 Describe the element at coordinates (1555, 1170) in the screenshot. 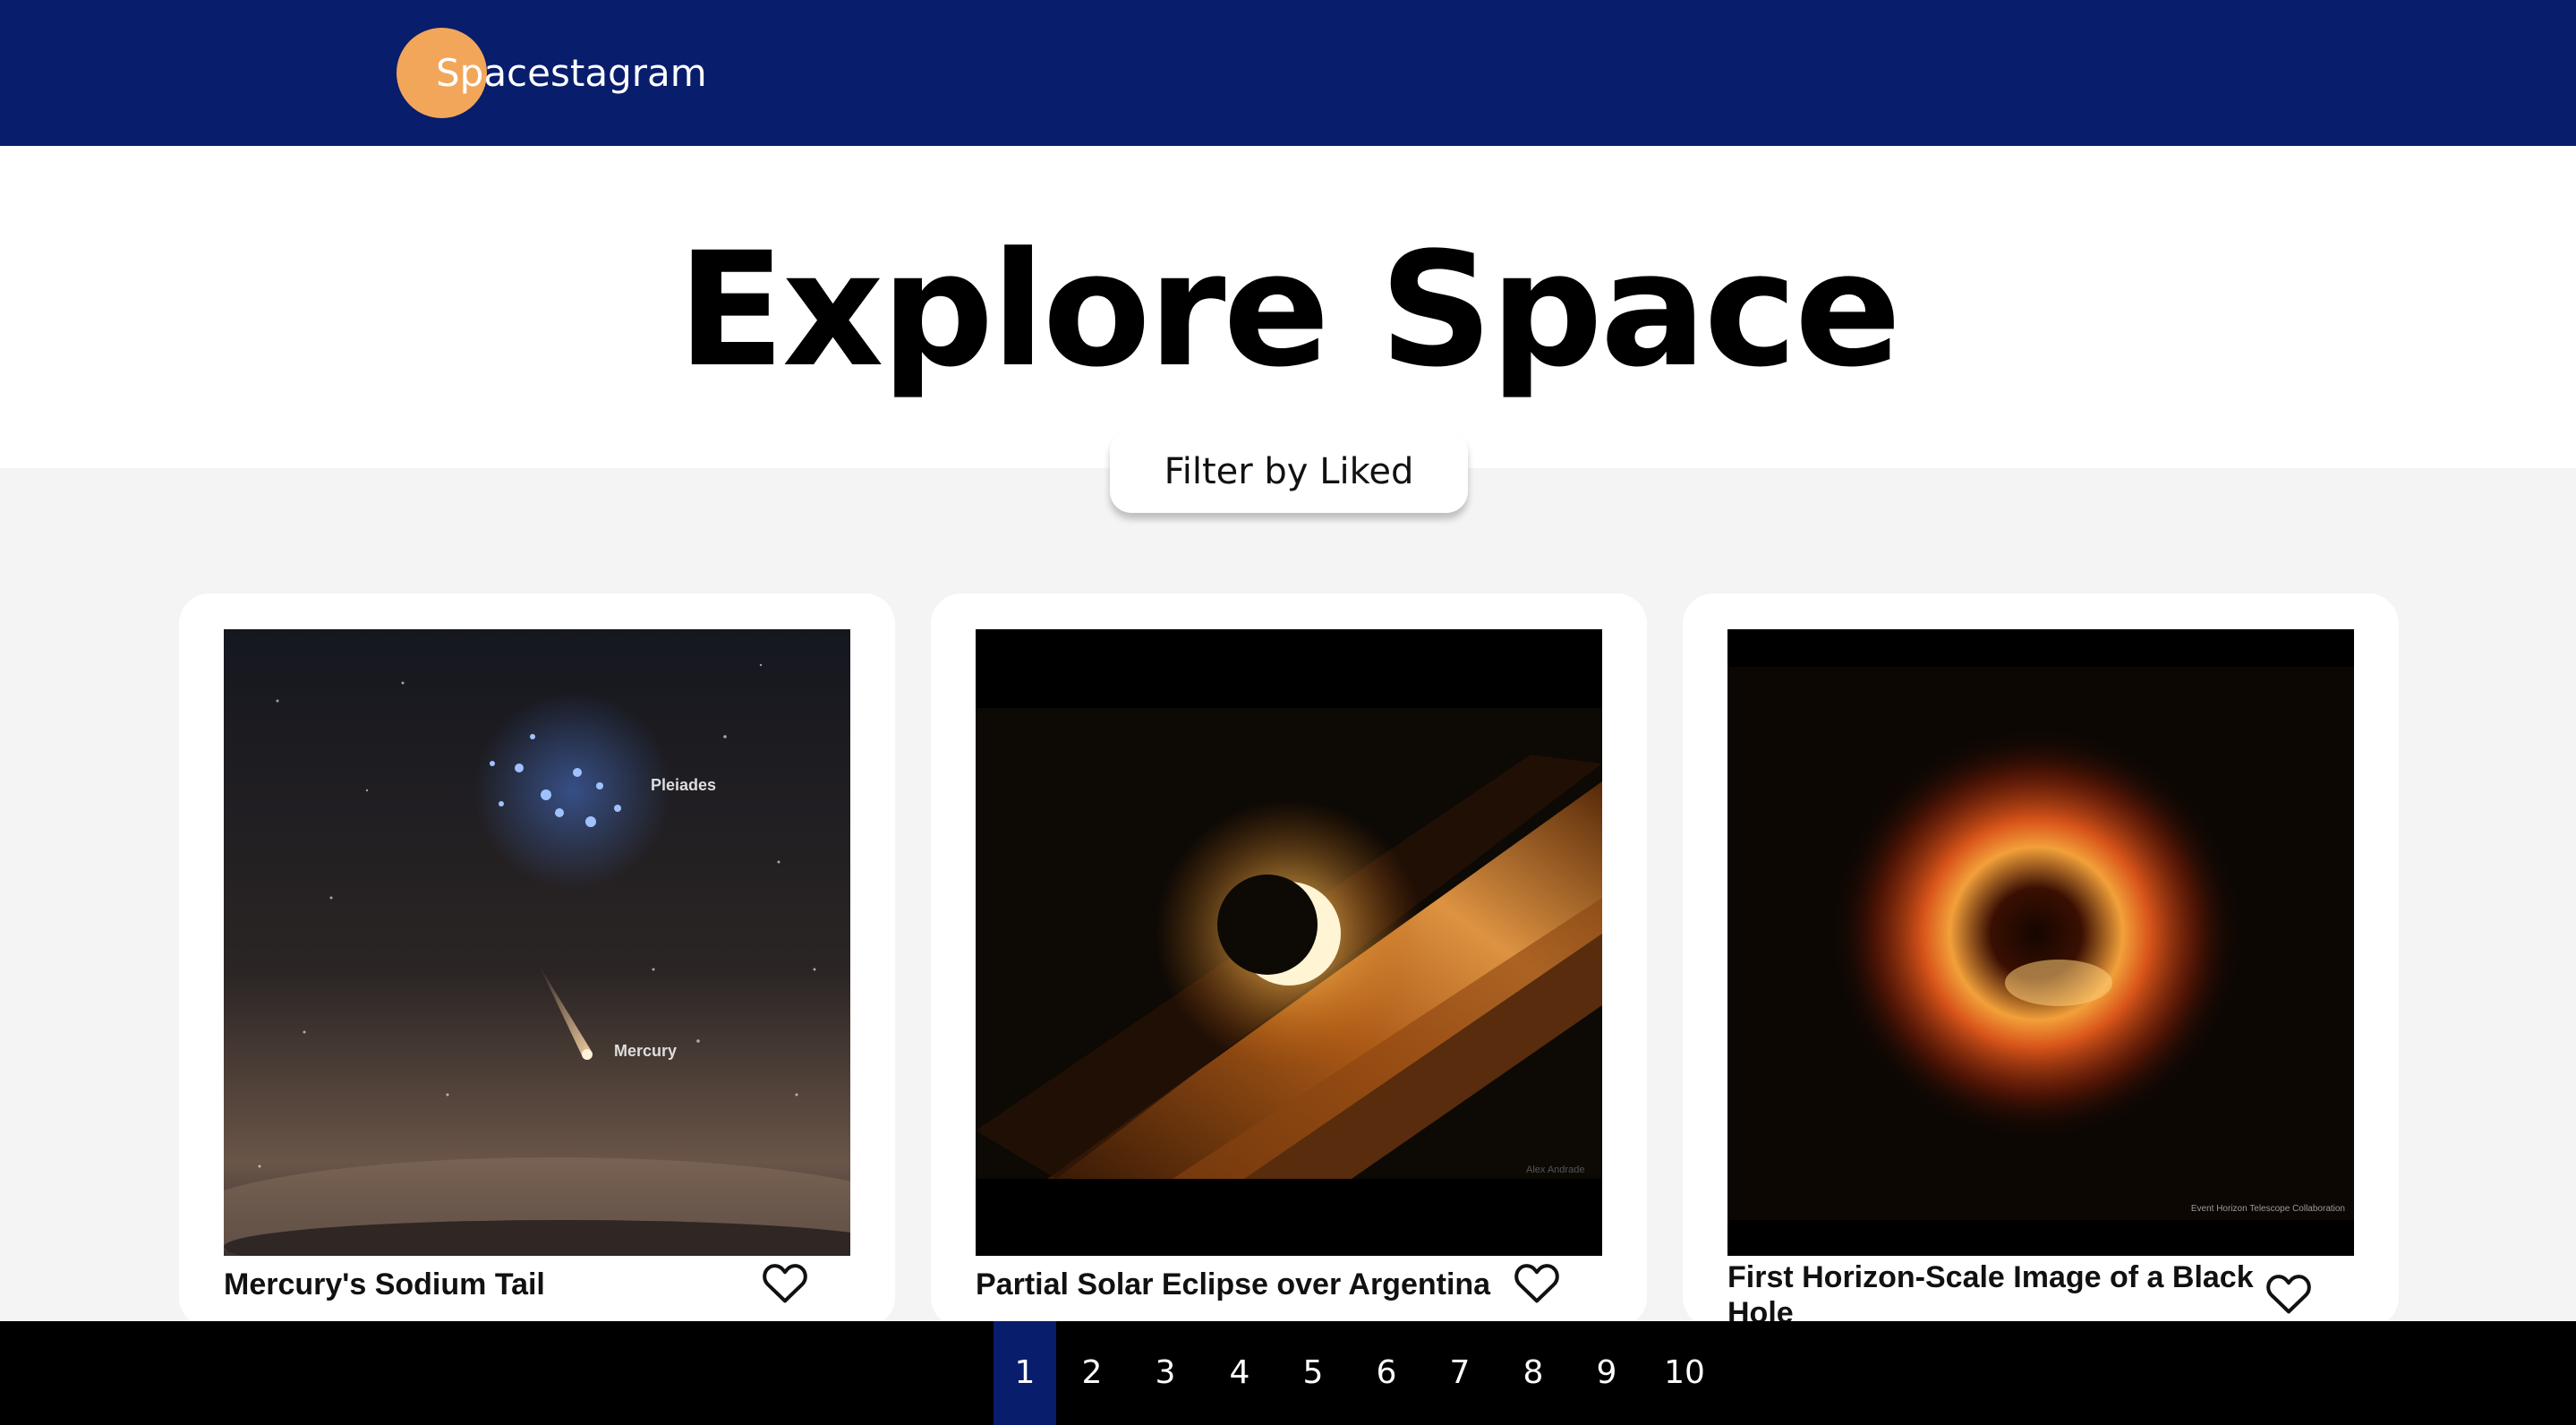

I see `photo-credit: Alex Andrade` at that location.